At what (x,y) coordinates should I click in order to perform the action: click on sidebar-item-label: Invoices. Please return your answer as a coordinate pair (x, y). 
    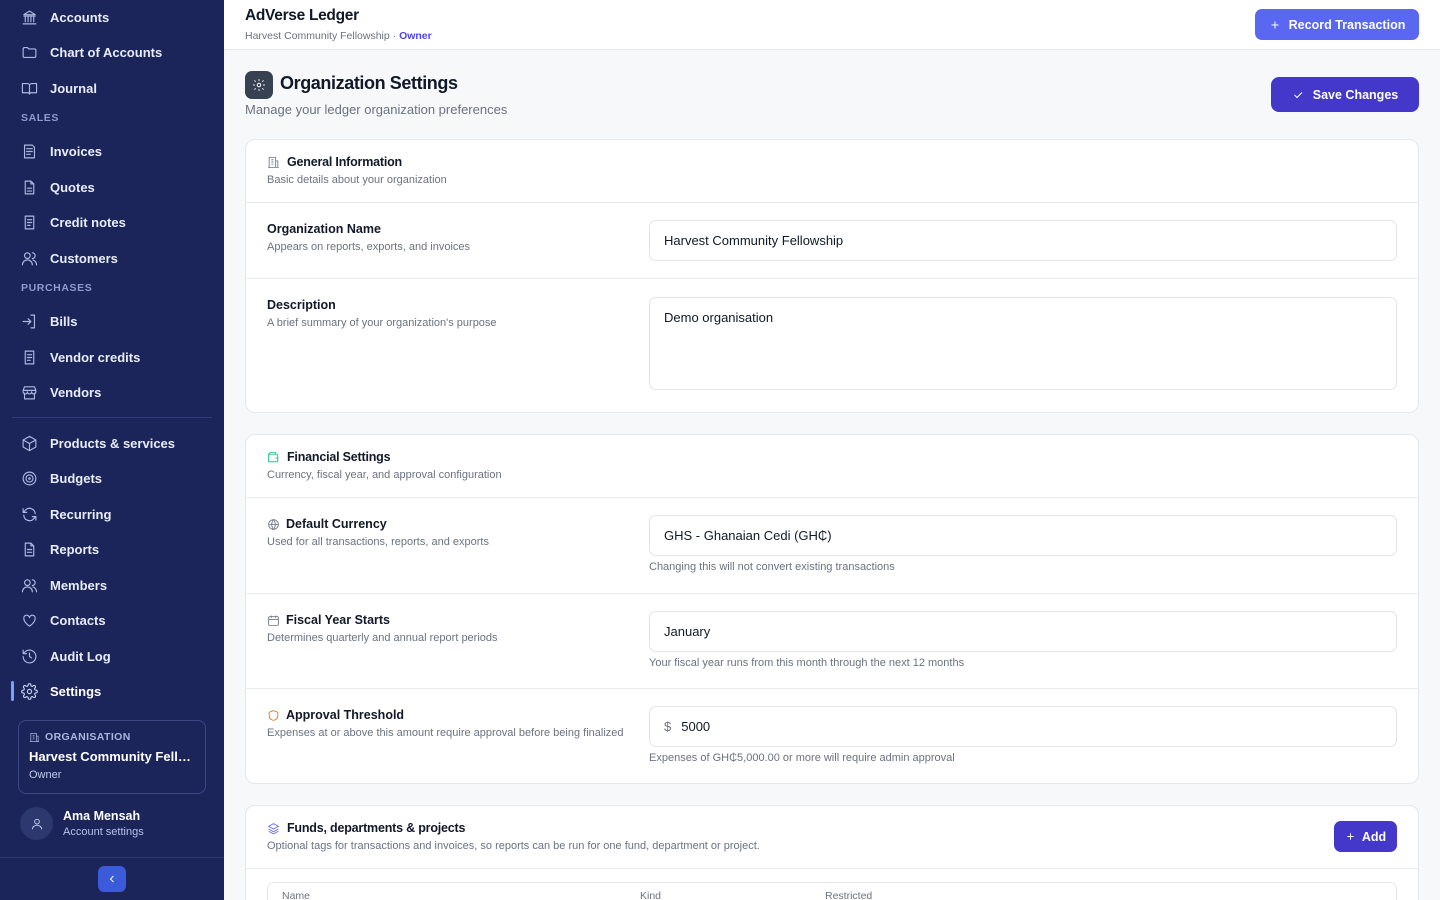
    Looking at the image, I should click on (76, 151).